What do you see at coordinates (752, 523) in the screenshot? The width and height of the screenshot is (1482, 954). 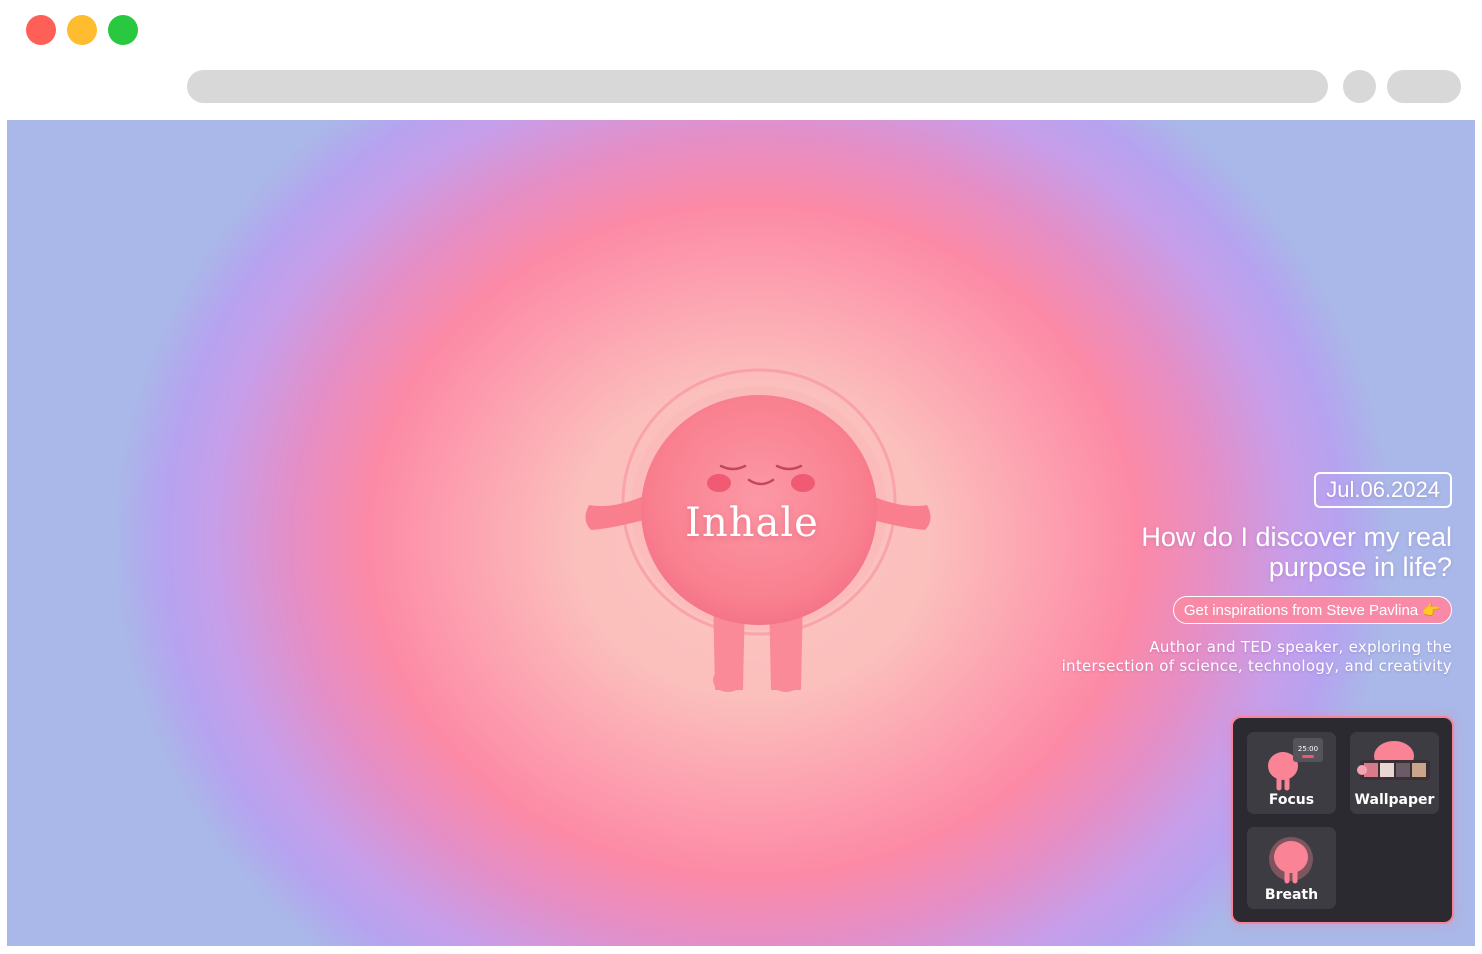 I see `breath-phase-label: Inhale` at bounding box center [752, 523].